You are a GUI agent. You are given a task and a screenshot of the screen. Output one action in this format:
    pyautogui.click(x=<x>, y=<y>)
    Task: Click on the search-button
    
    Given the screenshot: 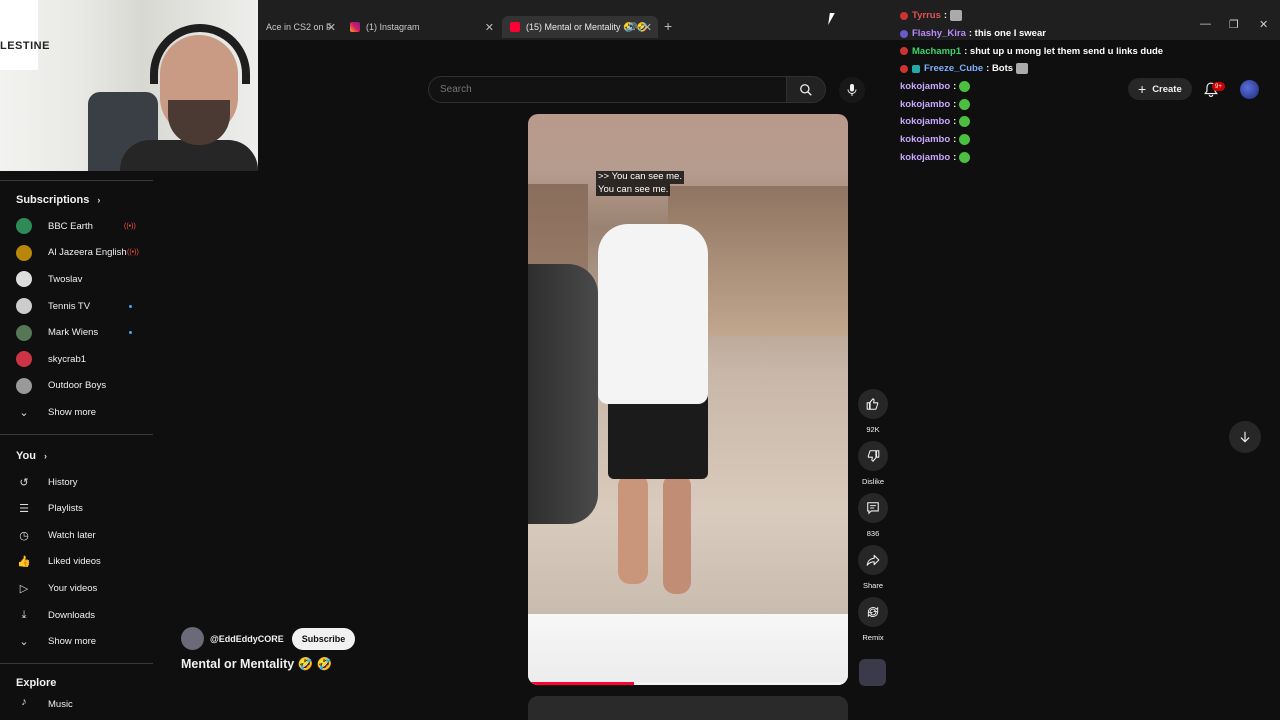 What is the action you would take?
    pyautogui.click(x=806, y=89)
    